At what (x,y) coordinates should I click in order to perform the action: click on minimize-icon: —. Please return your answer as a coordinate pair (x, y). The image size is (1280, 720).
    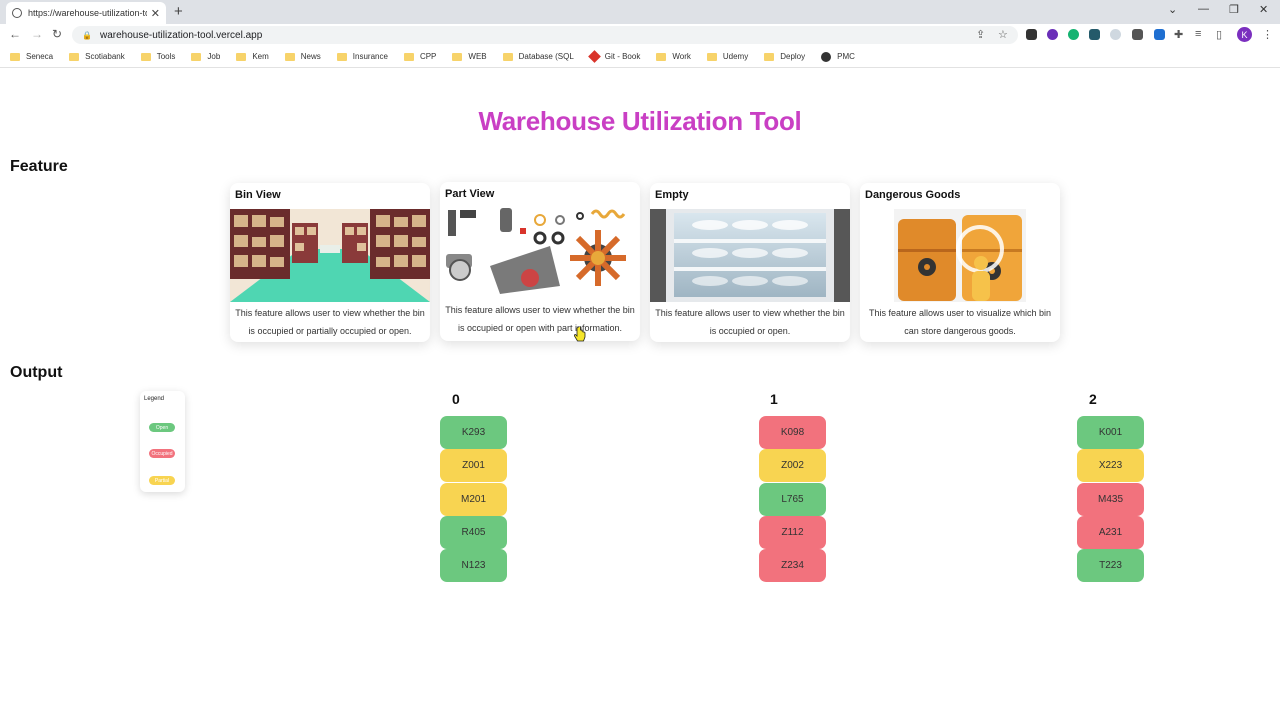
    Looking at the image, I should click on (1203, 9).